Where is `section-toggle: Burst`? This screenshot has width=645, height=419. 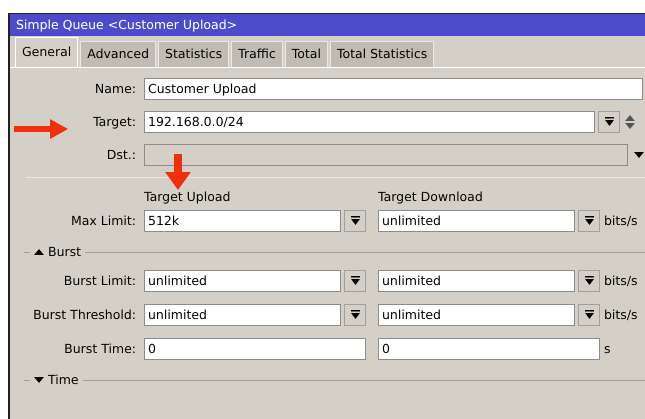 section-toggle: Burst is located at coordinates (58, 252).